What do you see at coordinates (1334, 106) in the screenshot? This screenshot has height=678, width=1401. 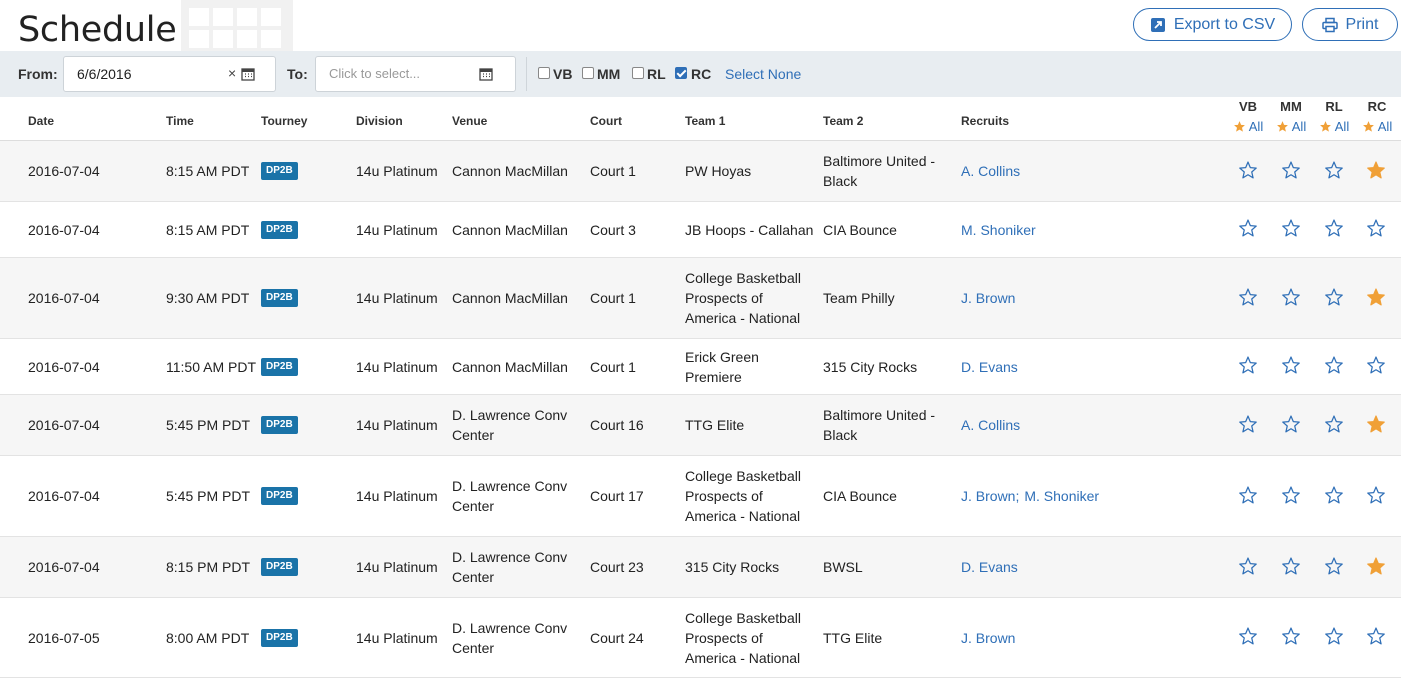 I see `col-rl: RL` at bounding box center [1334, 106].